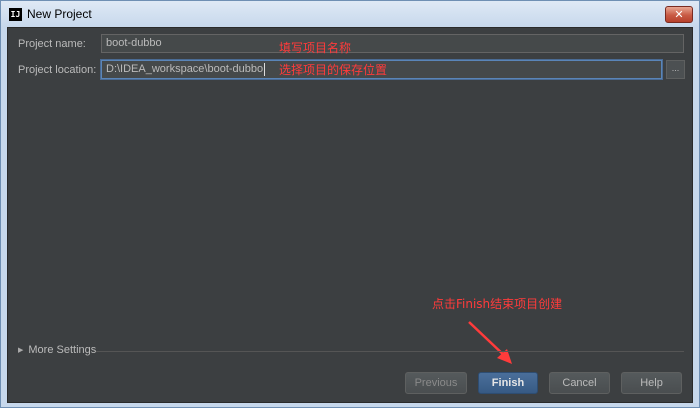  I want to click on more-settings-label: More Settings, so click(62, 350).